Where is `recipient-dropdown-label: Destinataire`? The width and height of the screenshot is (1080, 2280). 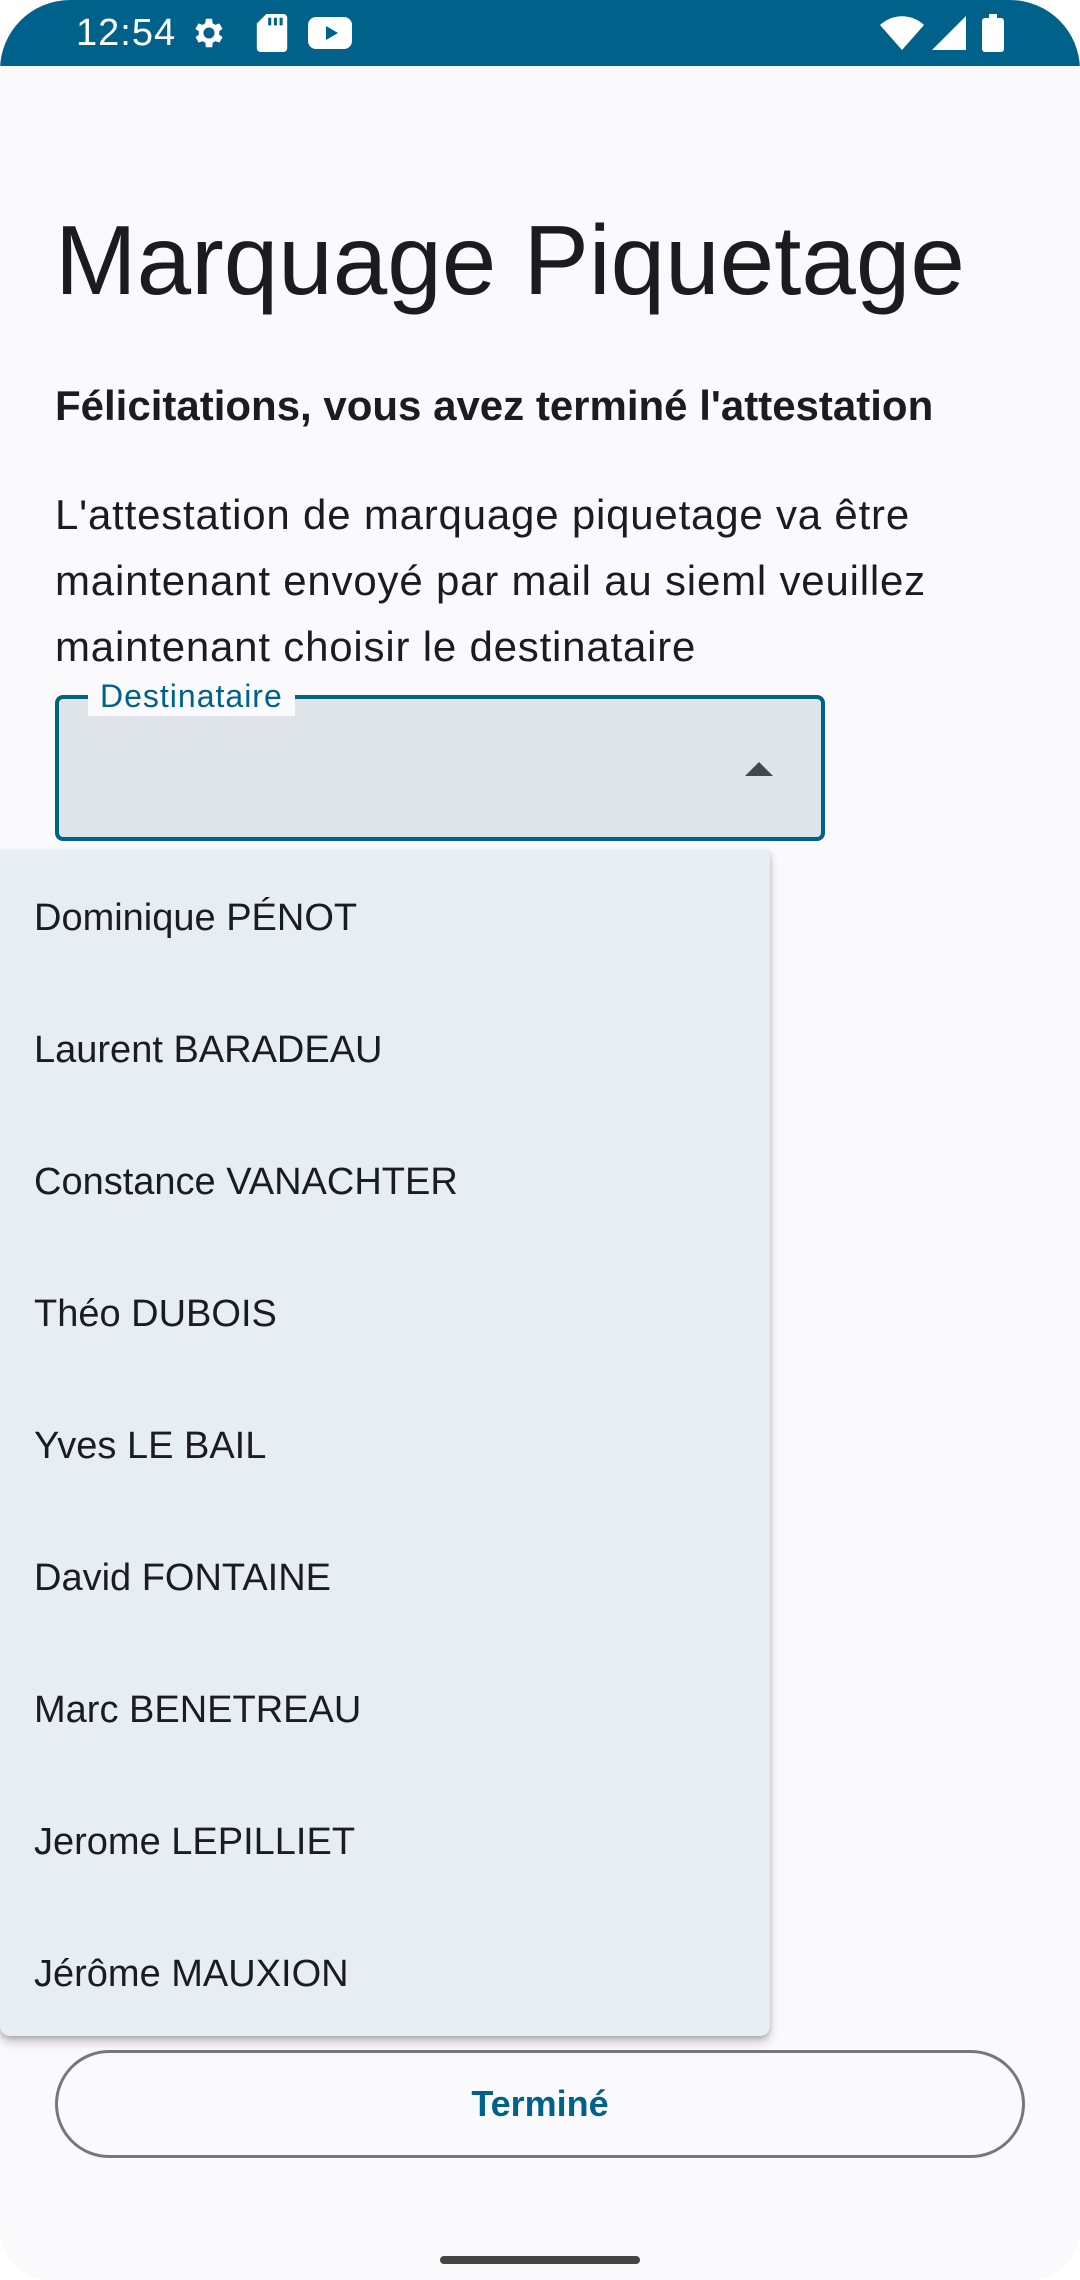
recipient-dropdown-label: Destinataire is located at coordinates (191, 696).